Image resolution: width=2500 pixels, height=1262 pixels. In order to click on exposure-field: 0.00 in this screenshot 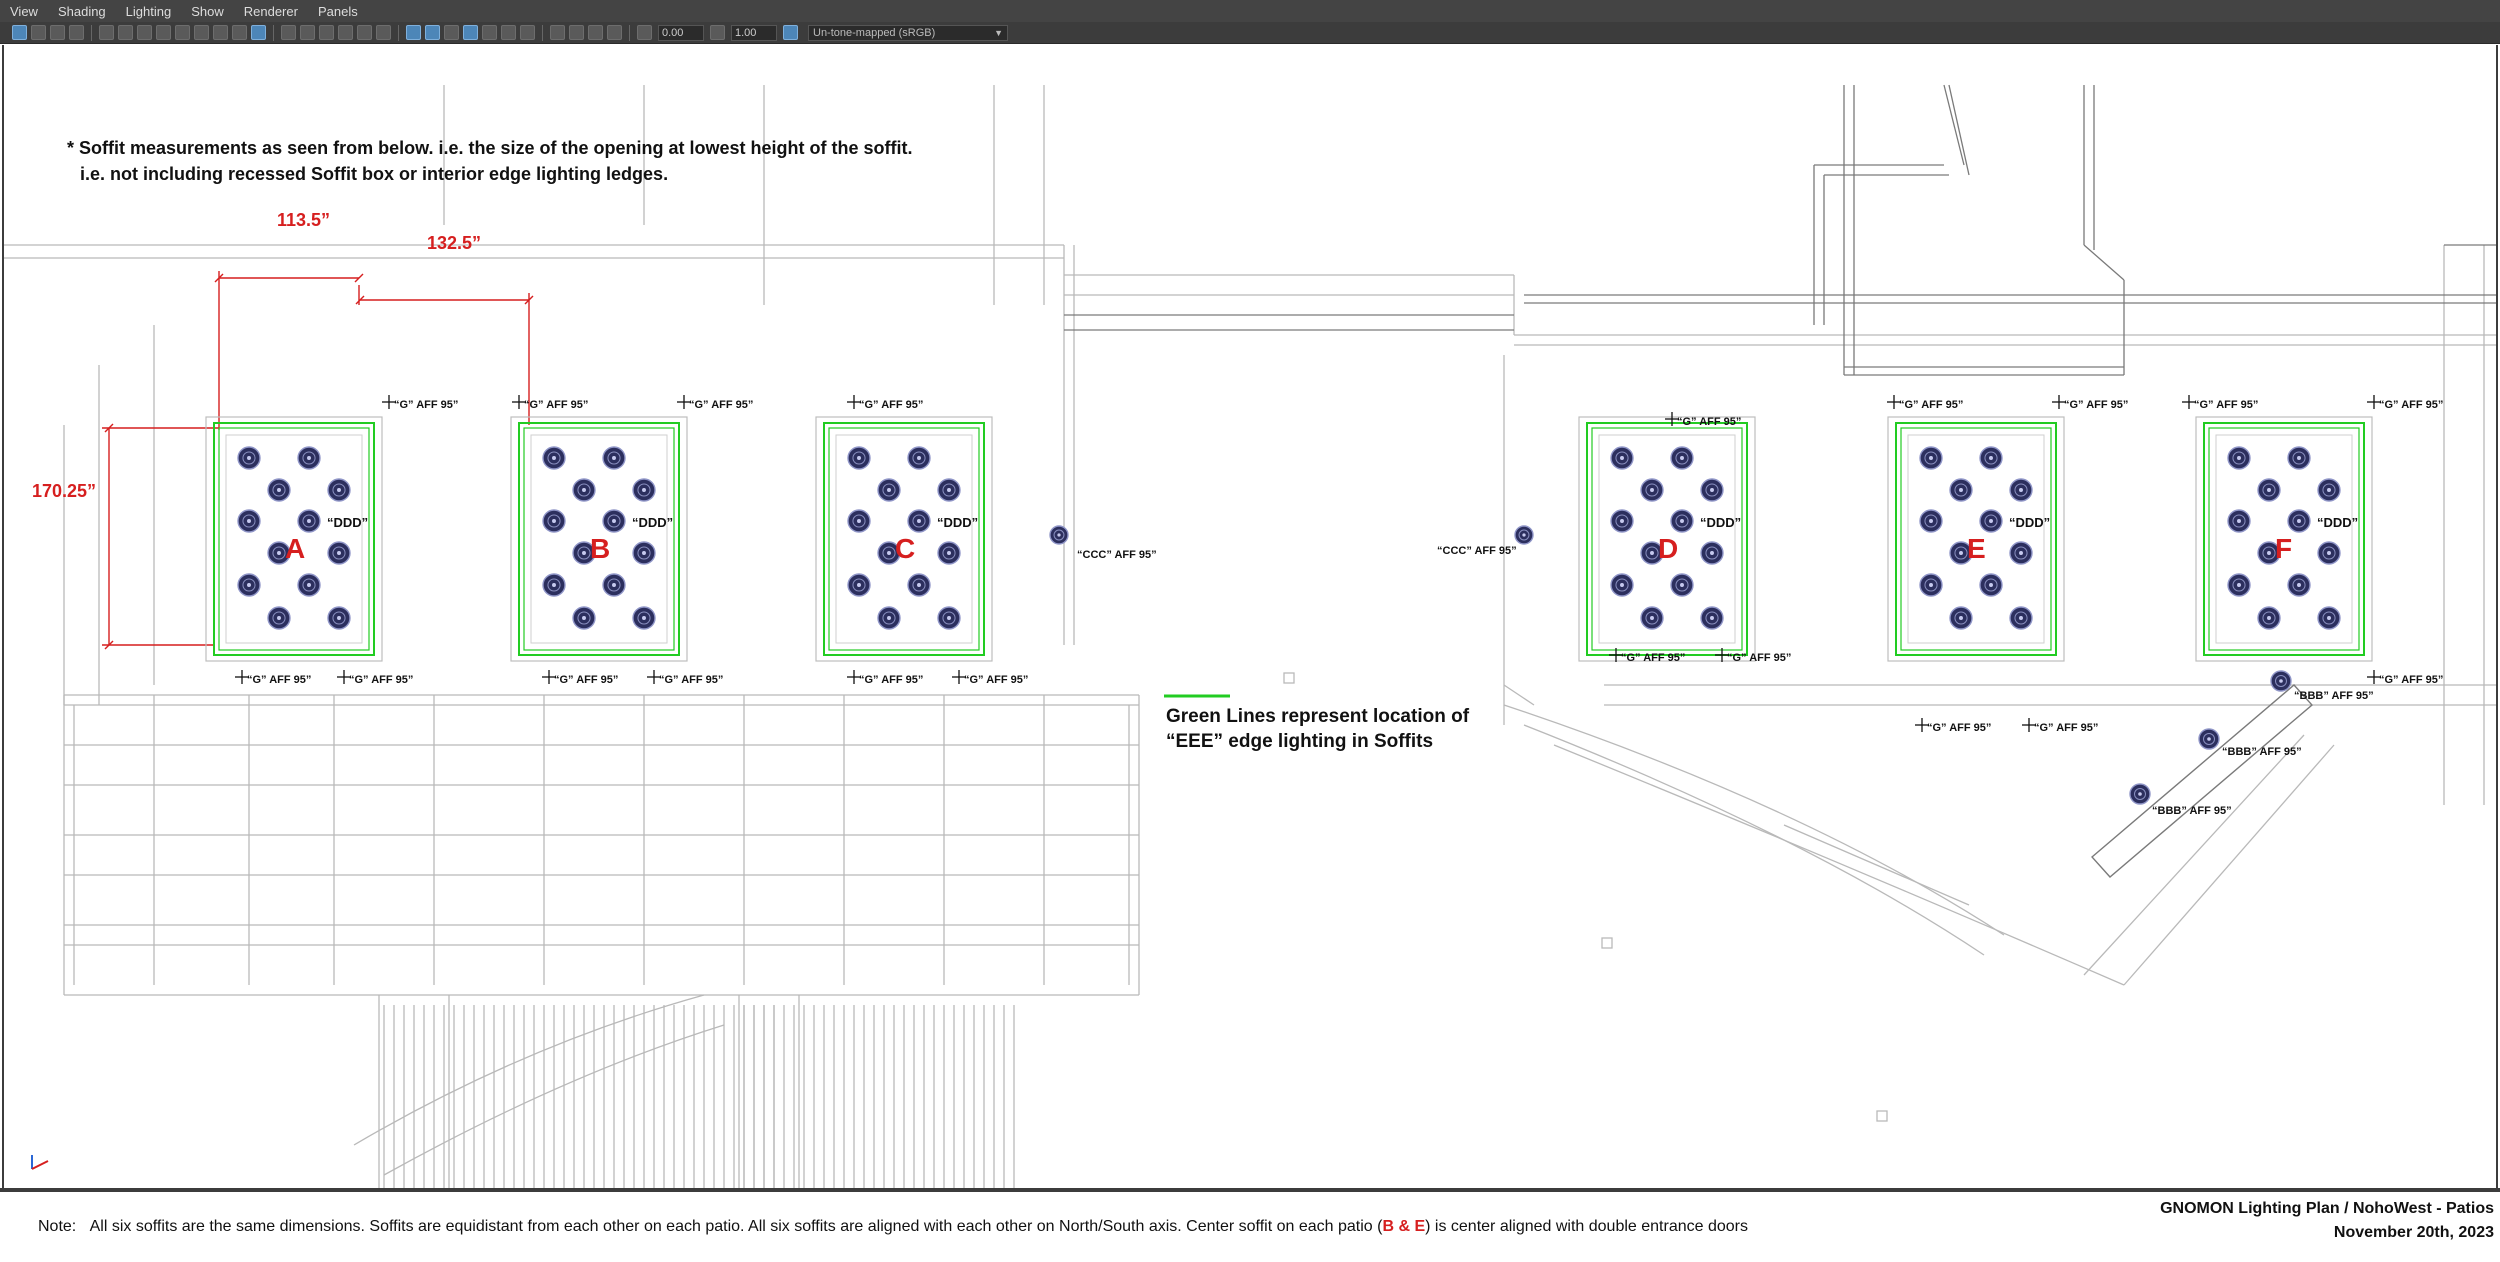, I will do `click(681, 32)`.